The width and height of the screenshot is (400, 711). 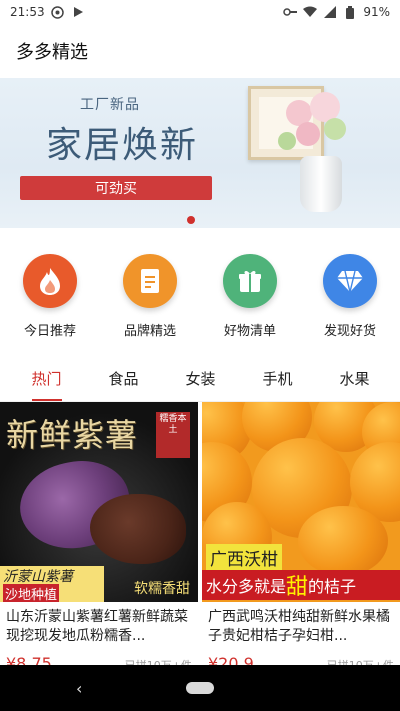 What do you see at coordinates (376, 12) in the screenshot?
I see `battery-level: 91%` at bounding box center [376, 12].